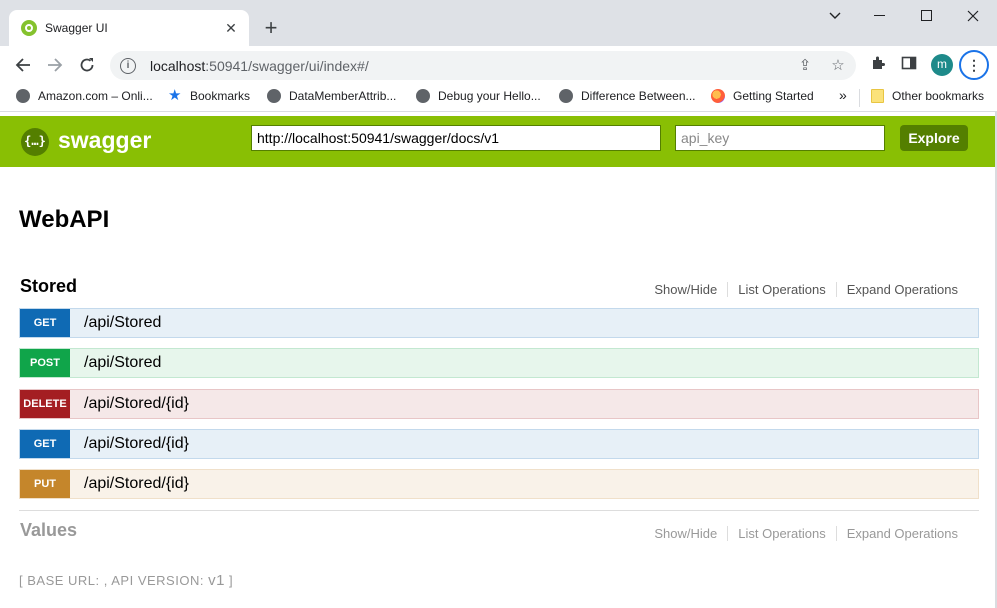 The image size is (997, 608). What do you see at coordinates (499, 444) in the screenshot?
I see `operation-row: GET /api/Stored/{id}` at bounding box center [499, 444].